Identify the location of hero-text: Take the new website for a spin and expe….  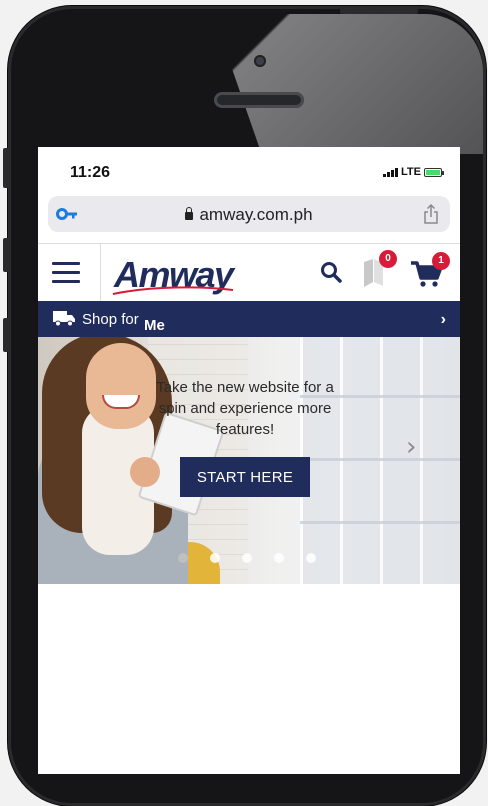
(245, 408).